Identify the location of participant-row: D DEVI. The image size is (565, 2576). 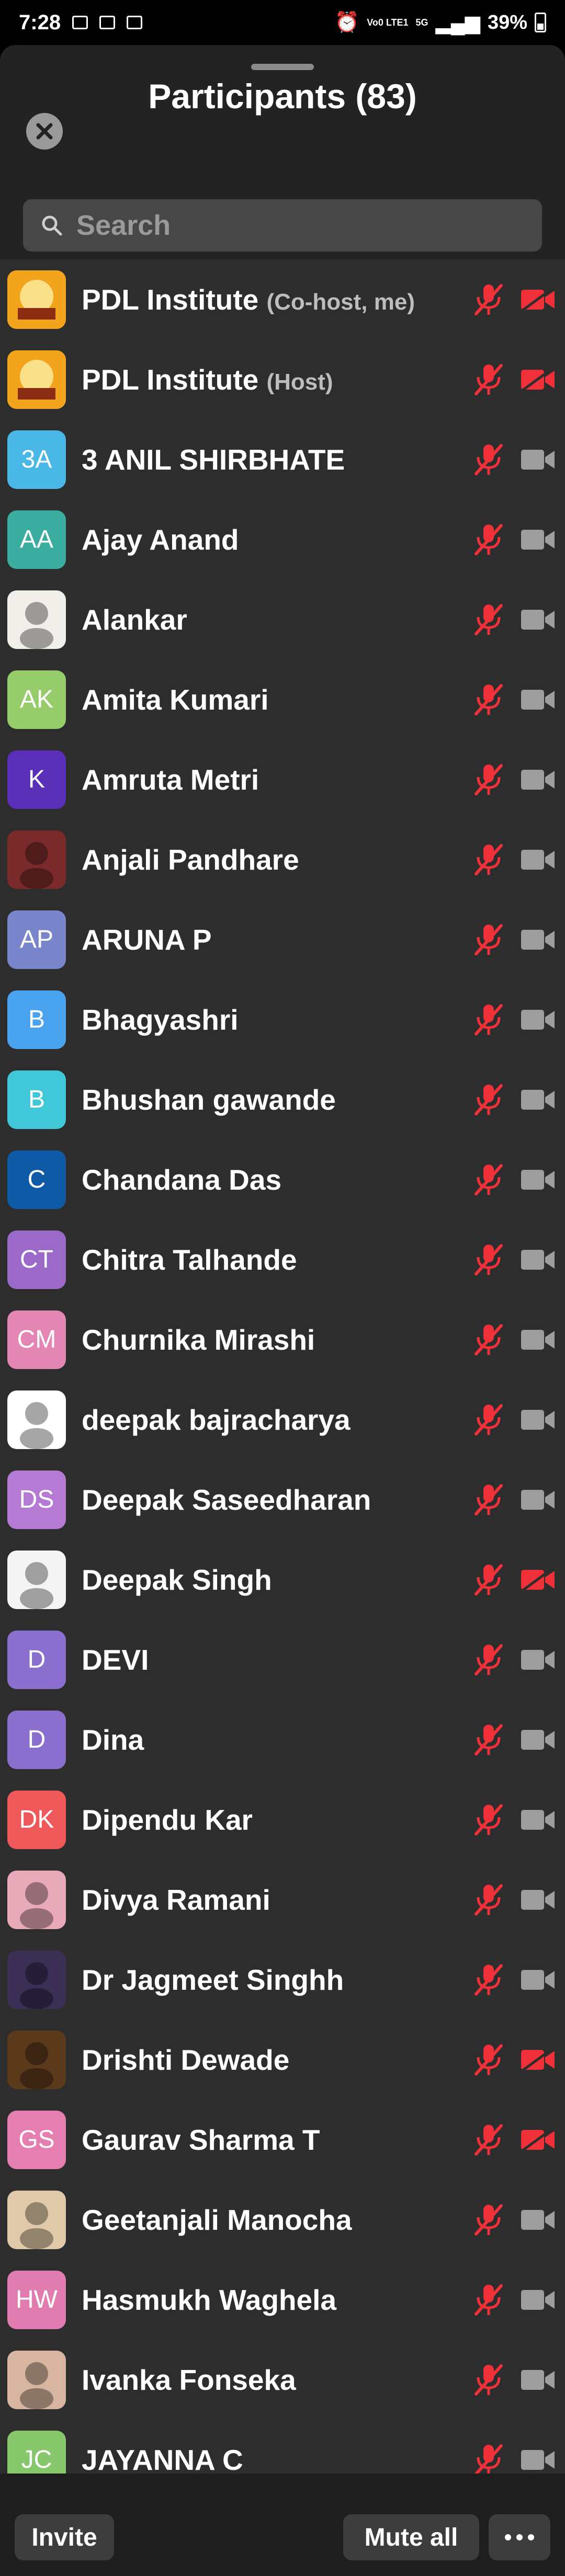
(282, 1660).